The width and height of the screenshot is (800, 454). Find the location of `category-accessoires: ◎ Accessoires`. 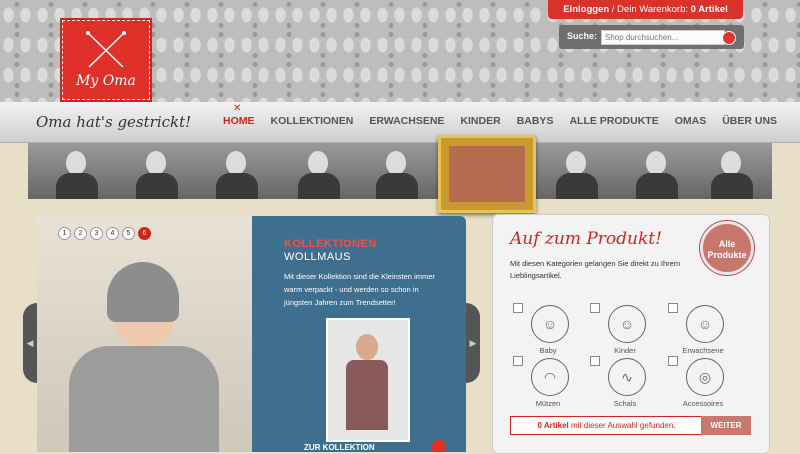

category-accessoires: ◎ Accessoires is located at coordinates (703, 386).